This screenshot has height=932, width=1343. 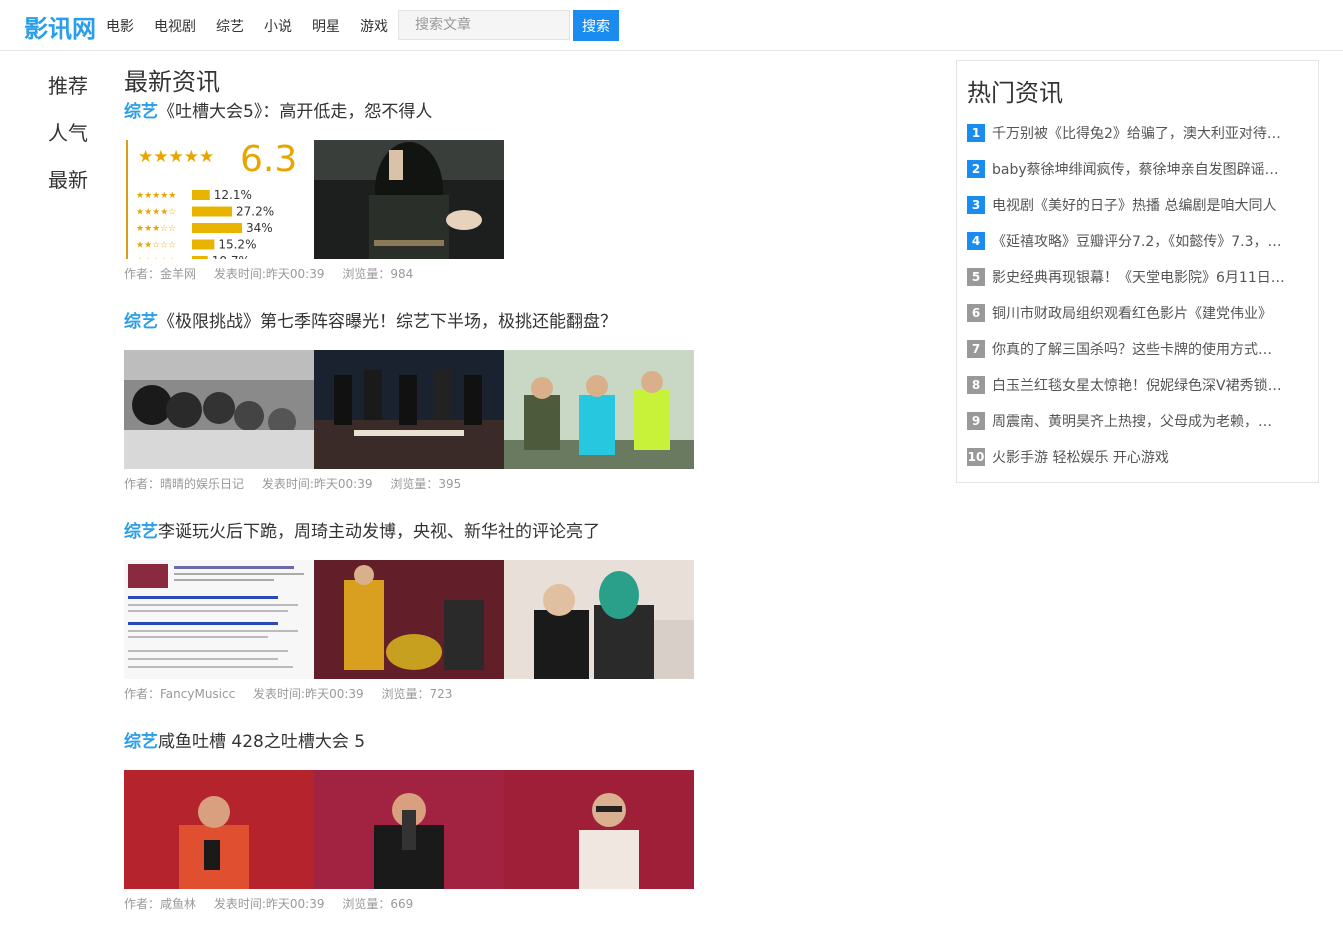 I want to click on article-author: 作者：晴晴的娱乐日记, so click(x=184, y=484).